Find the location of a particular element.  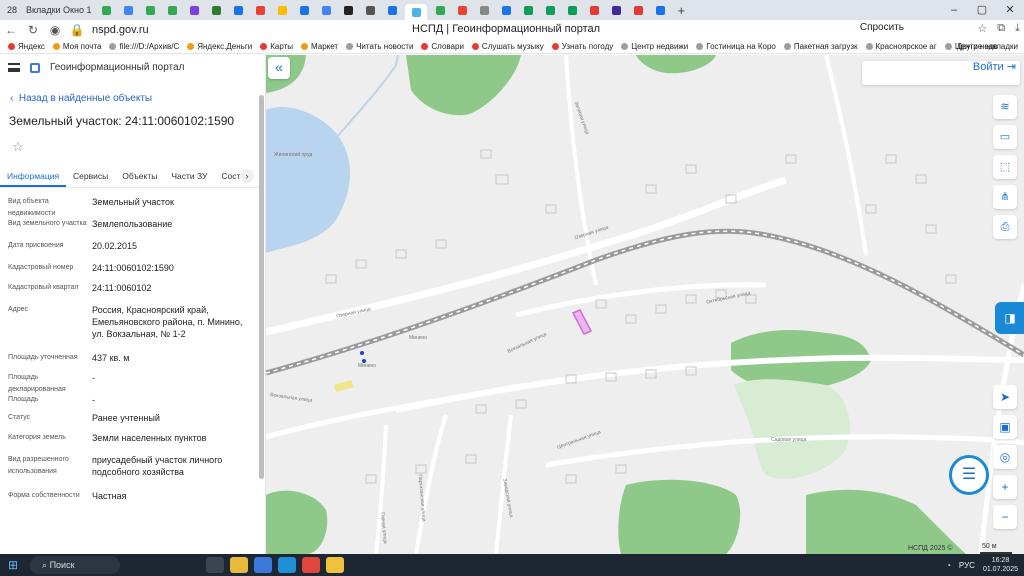

bookmark-item: Узнать погоду is located at coordinates (582, 46).